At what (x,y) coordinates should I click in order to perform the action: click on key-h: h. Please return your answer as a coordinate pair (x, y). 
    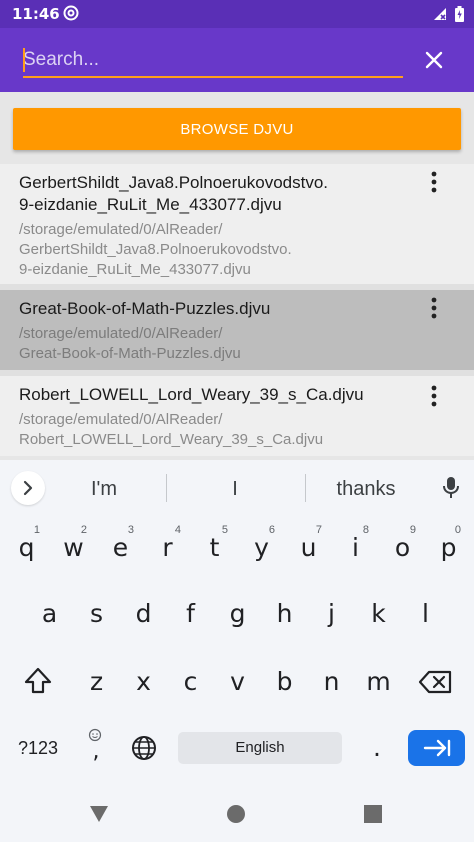
    Looking at the image, I should click on (284, 614).